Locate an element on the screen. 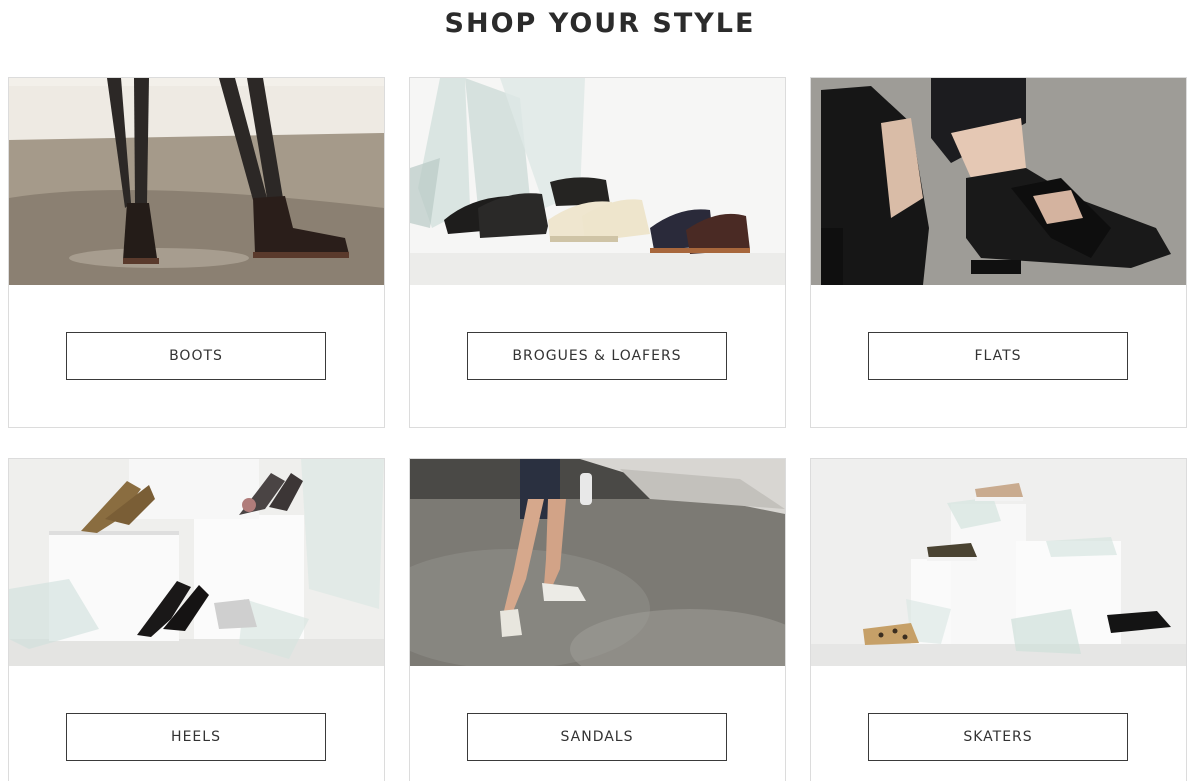 The image size is (1200, 781). category-button-boots: BOOTS is located at coordinates (196, 356).